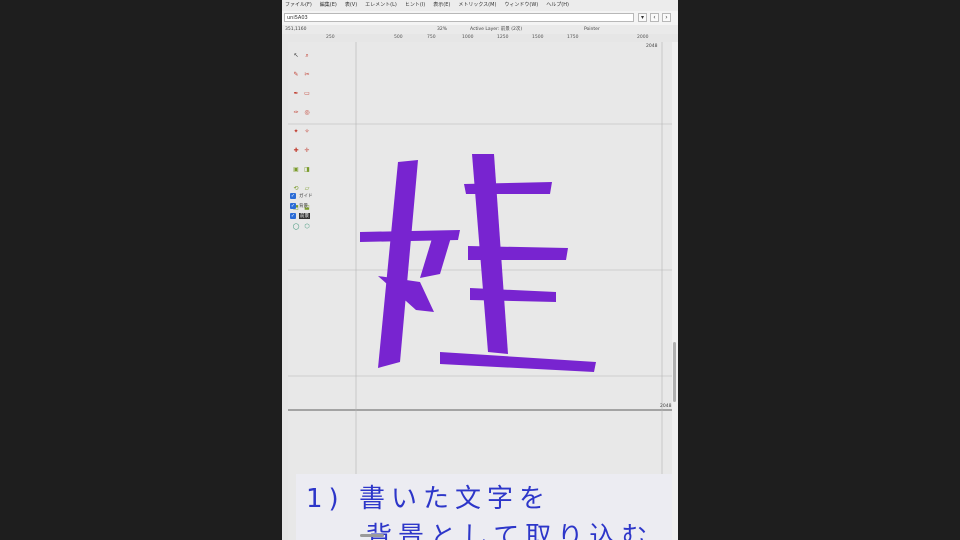 The width and height of the screenshot is (960, 540). Describe the element at coordinates (428, 499) in the screenshot. I see `caption-line-1: 1) 書いた文字を` at that location.